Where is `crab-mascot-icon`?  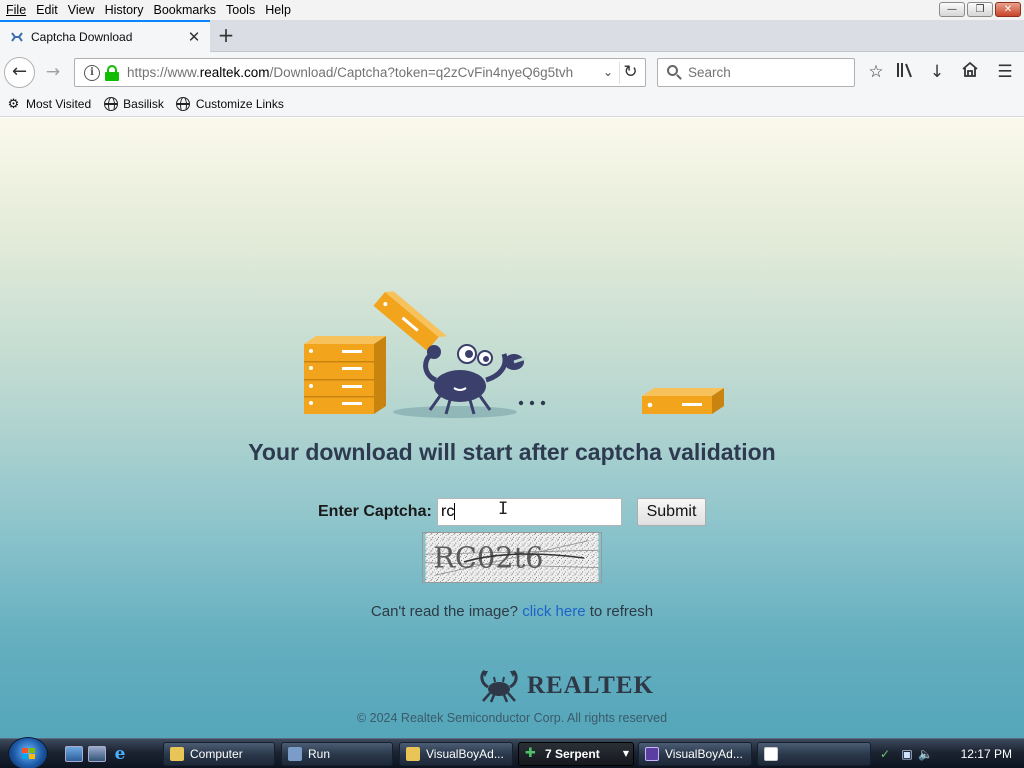
crab-mascot-icon is located at coordinates (475, 379).